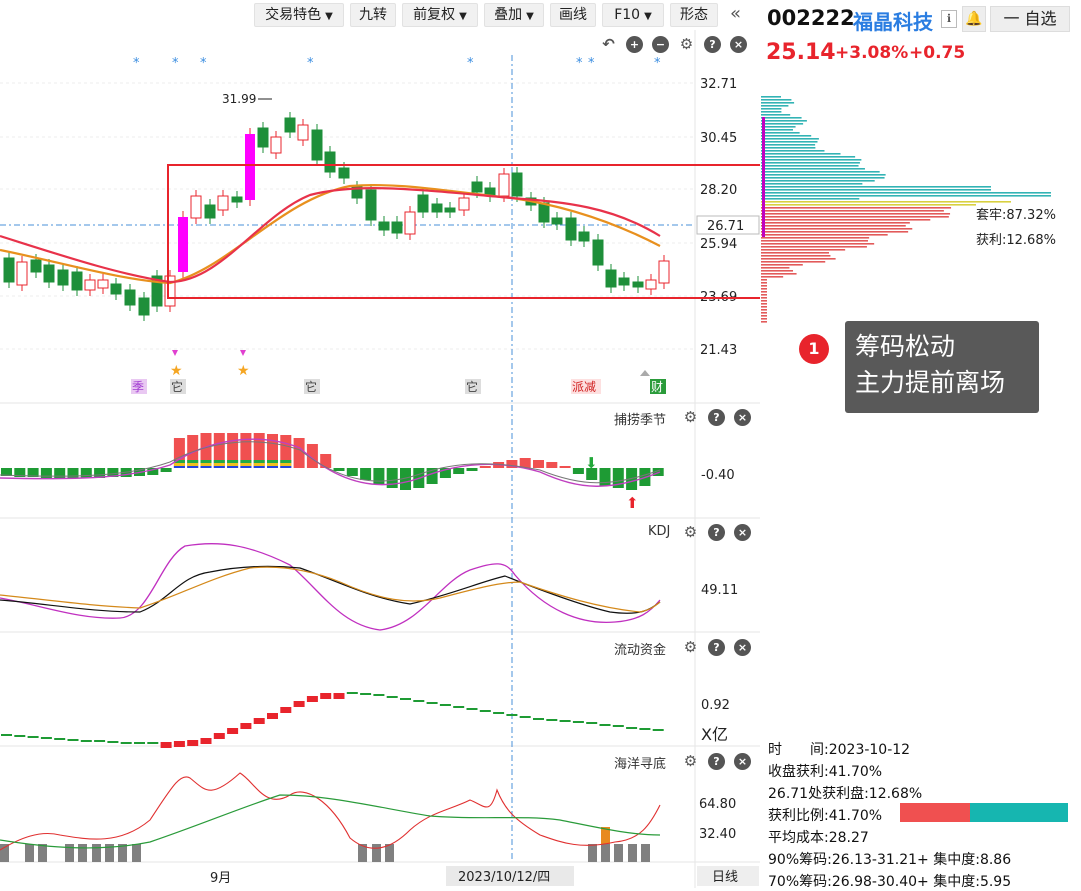 The image size is (1081, 891). I want to click on svg-text: 21.43, so click(718, 350).